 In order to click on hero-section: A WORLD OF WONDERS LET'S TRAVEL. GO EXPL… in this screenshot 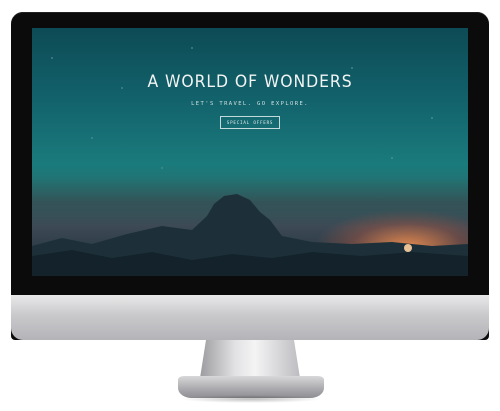, I will do `click(250, 100)`.